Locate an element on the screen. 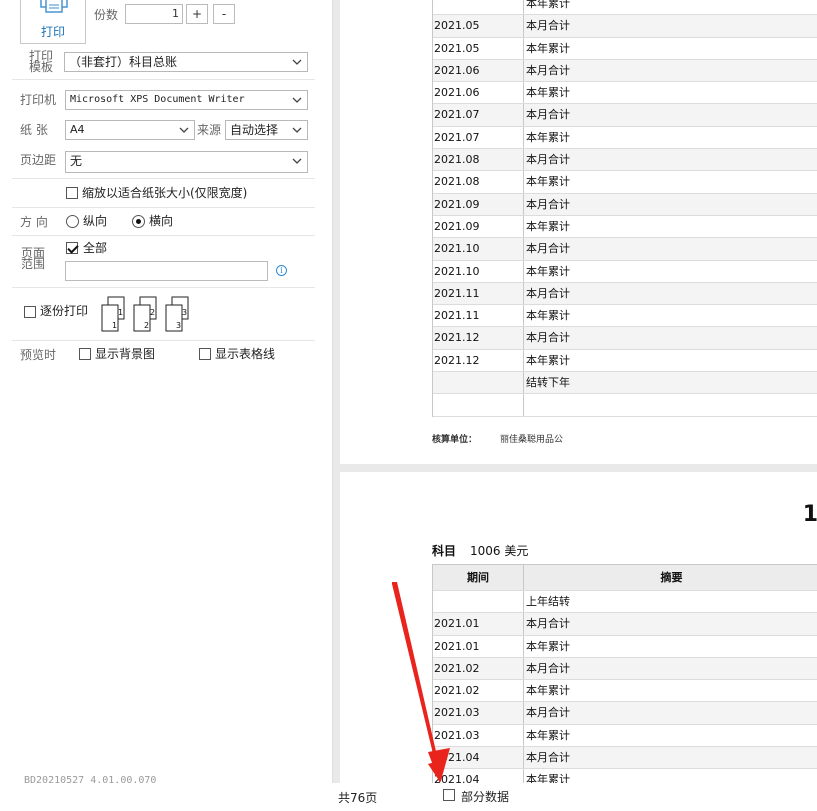 This screenshot has width=817, height=811. table-row: 2021.10 本年累计 is located at coordinates (625, 271).